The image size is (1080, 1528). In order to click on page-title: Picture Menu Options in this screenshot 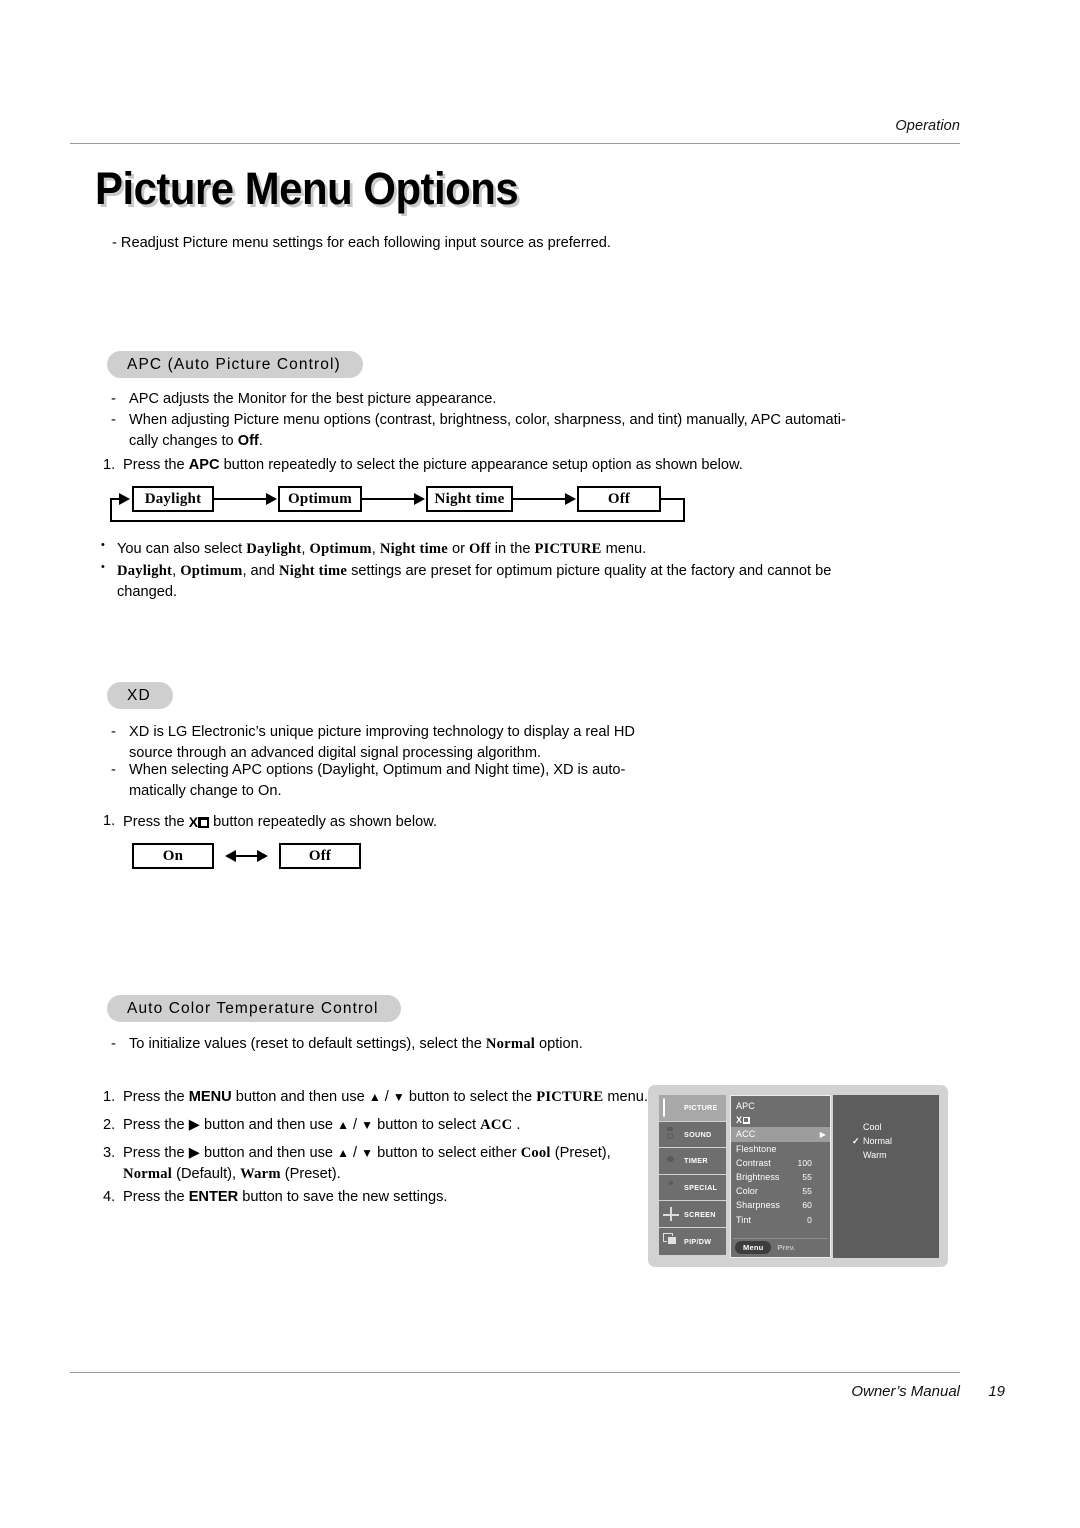, I will do `click(307, 188)`.